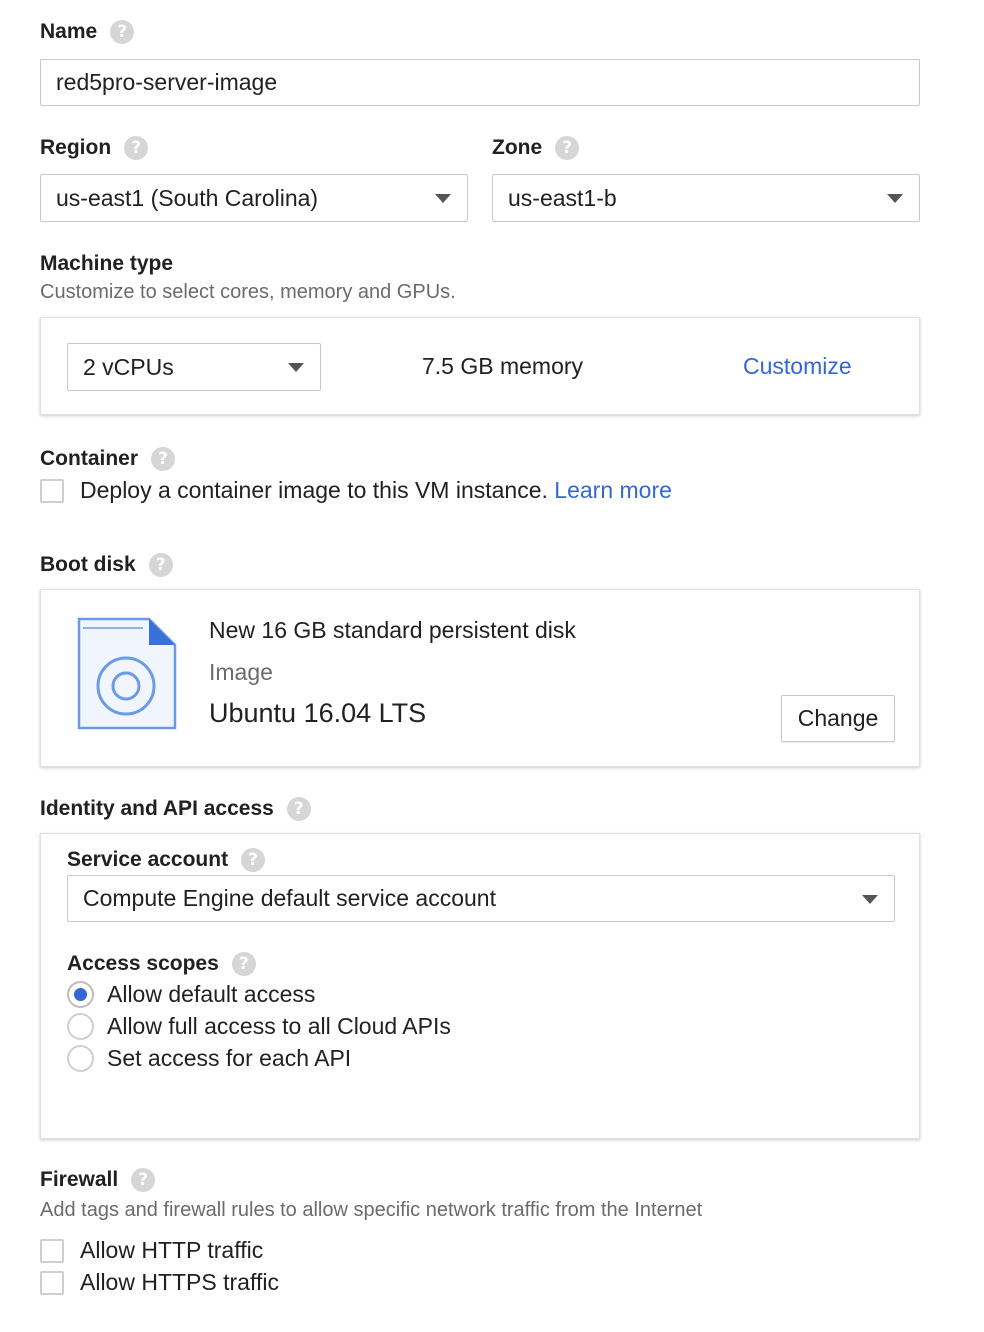 This screenshot has height=1332, width=984. What do you see at coordinates (241, 672) in the screenshot?
I see `boot-disk-image-label: Image` at bounding box center [241, 672].